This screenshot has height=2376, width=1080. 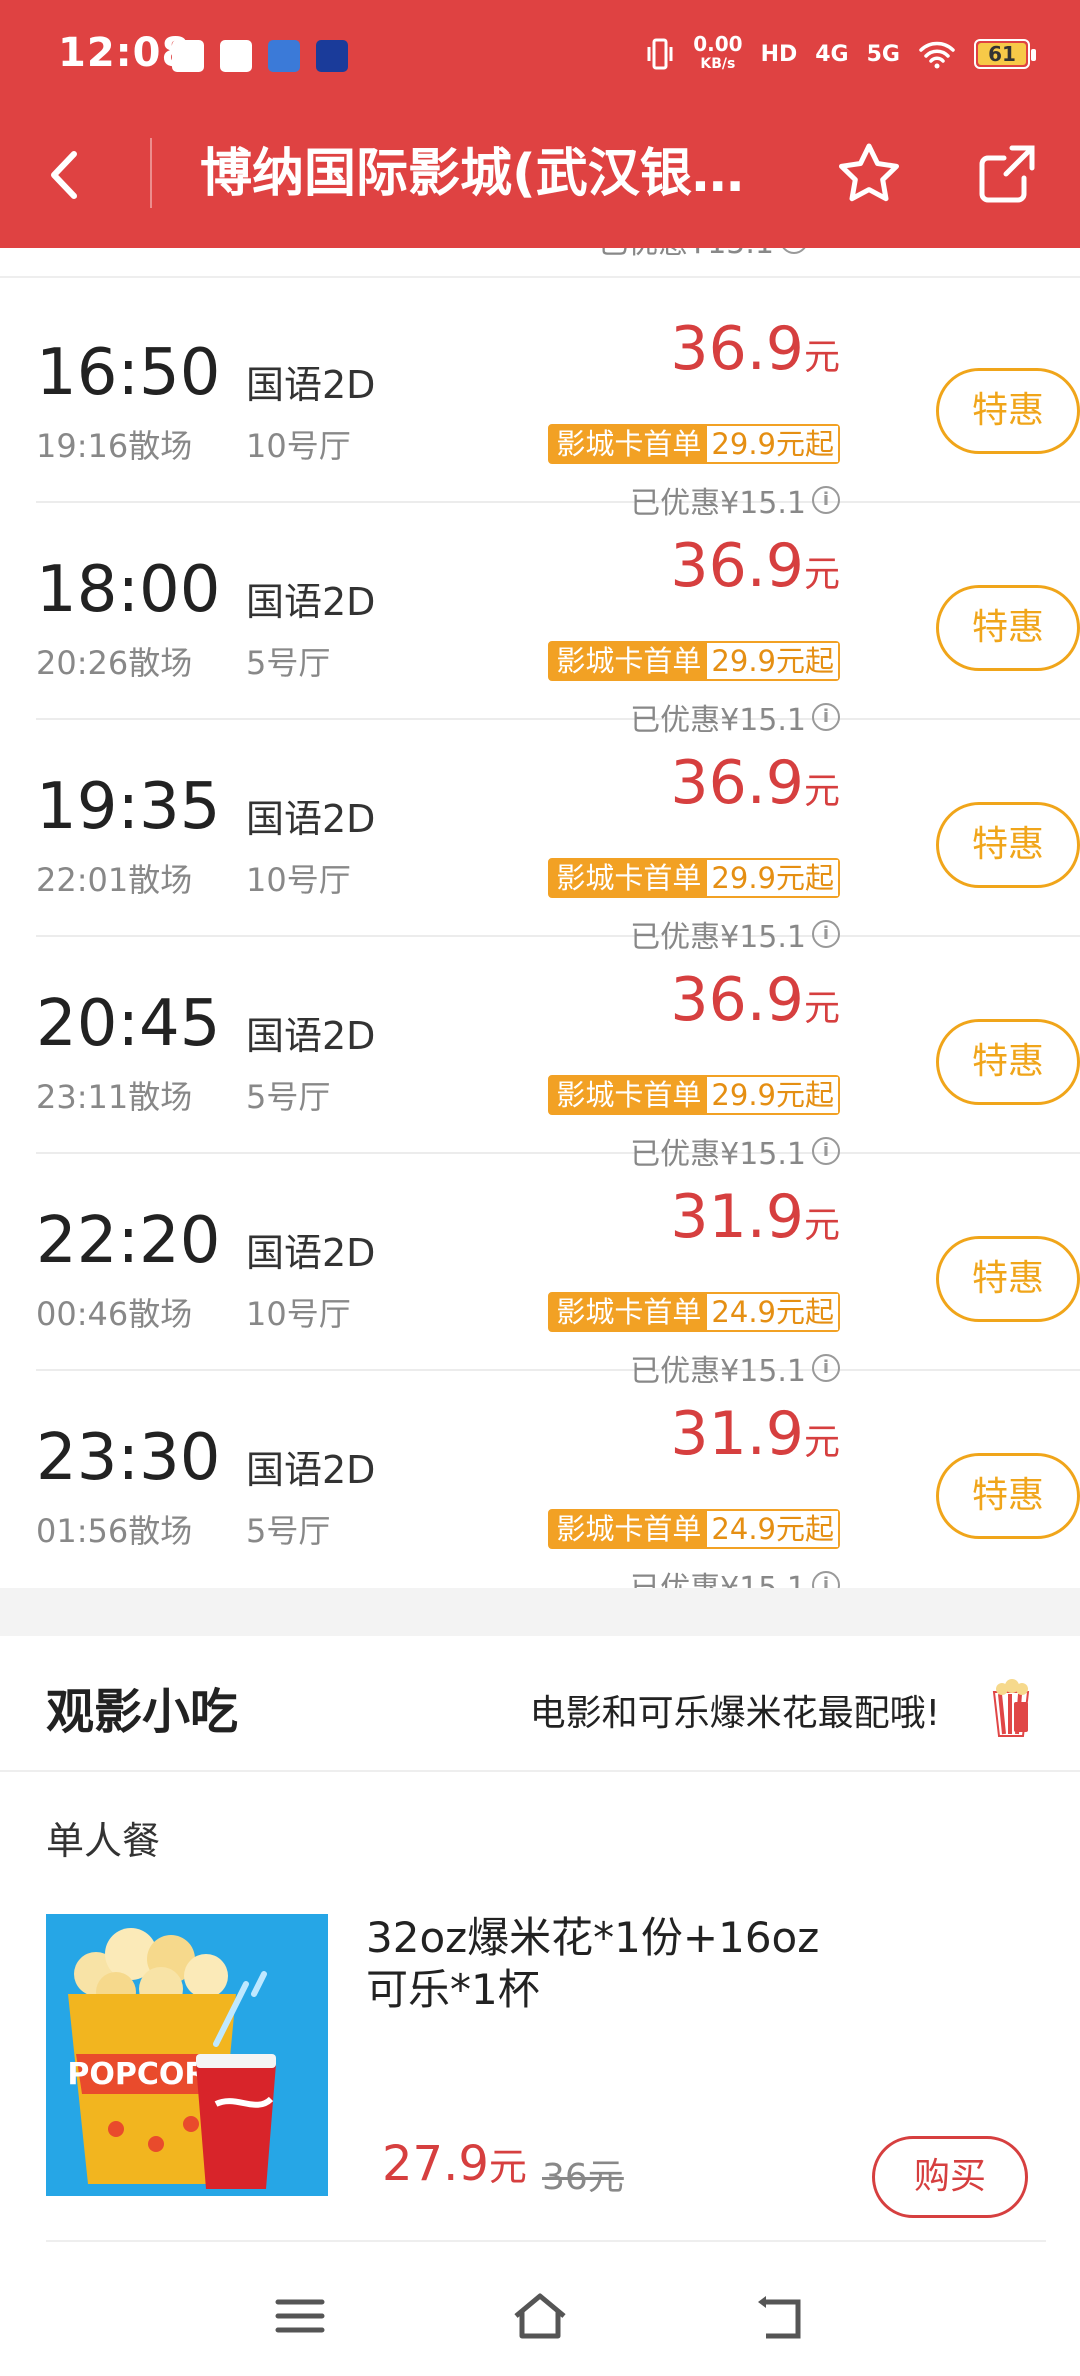 I want to click on section-gap, so click(x=540, y=1612).